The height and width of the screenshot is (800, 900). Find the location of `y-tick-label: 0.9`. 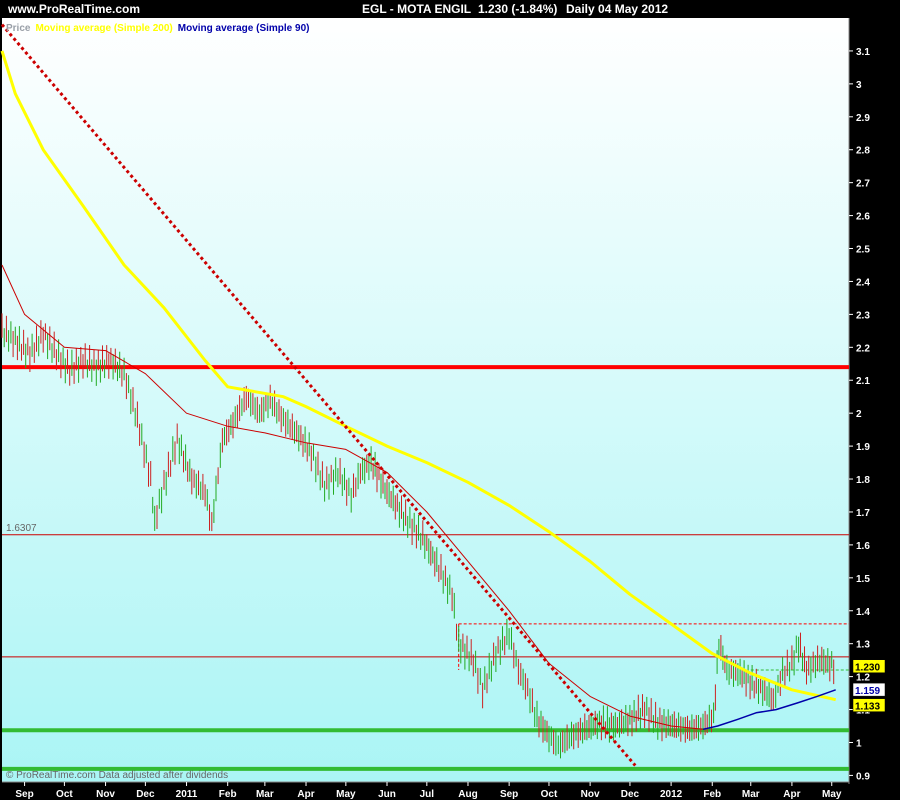

y-tick-label: 0.9 is located at coordinates (863, 776).